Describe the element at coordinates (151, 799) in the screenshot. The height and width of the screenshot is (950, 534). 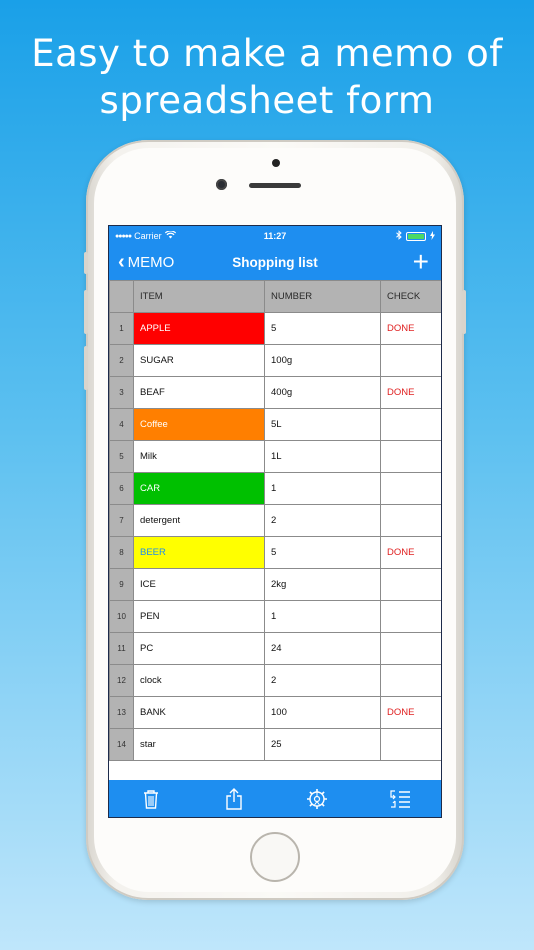
I see `trash-icon` at that location.